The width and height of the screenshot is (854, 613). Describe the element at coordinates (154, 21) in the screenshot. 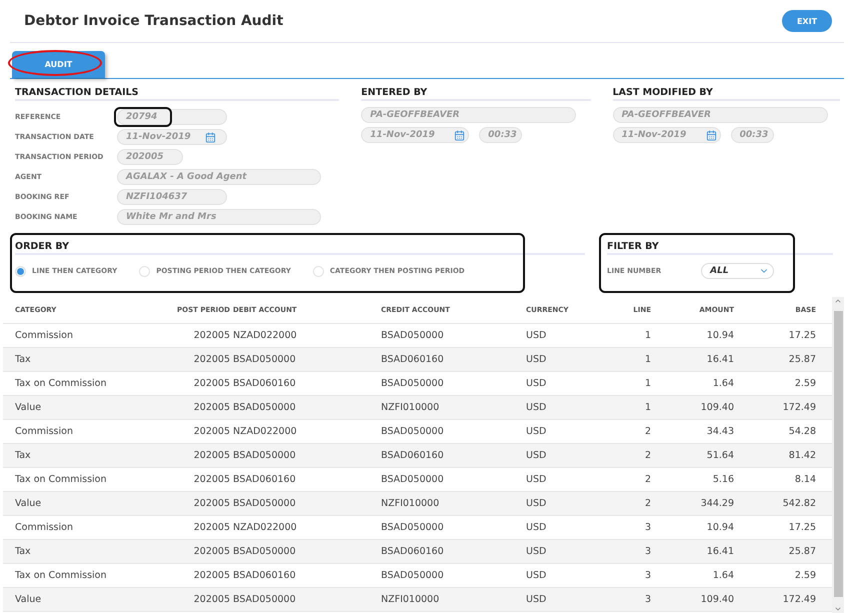

I see `page-title: Debtor Invoice Transaction Audit` at that location.